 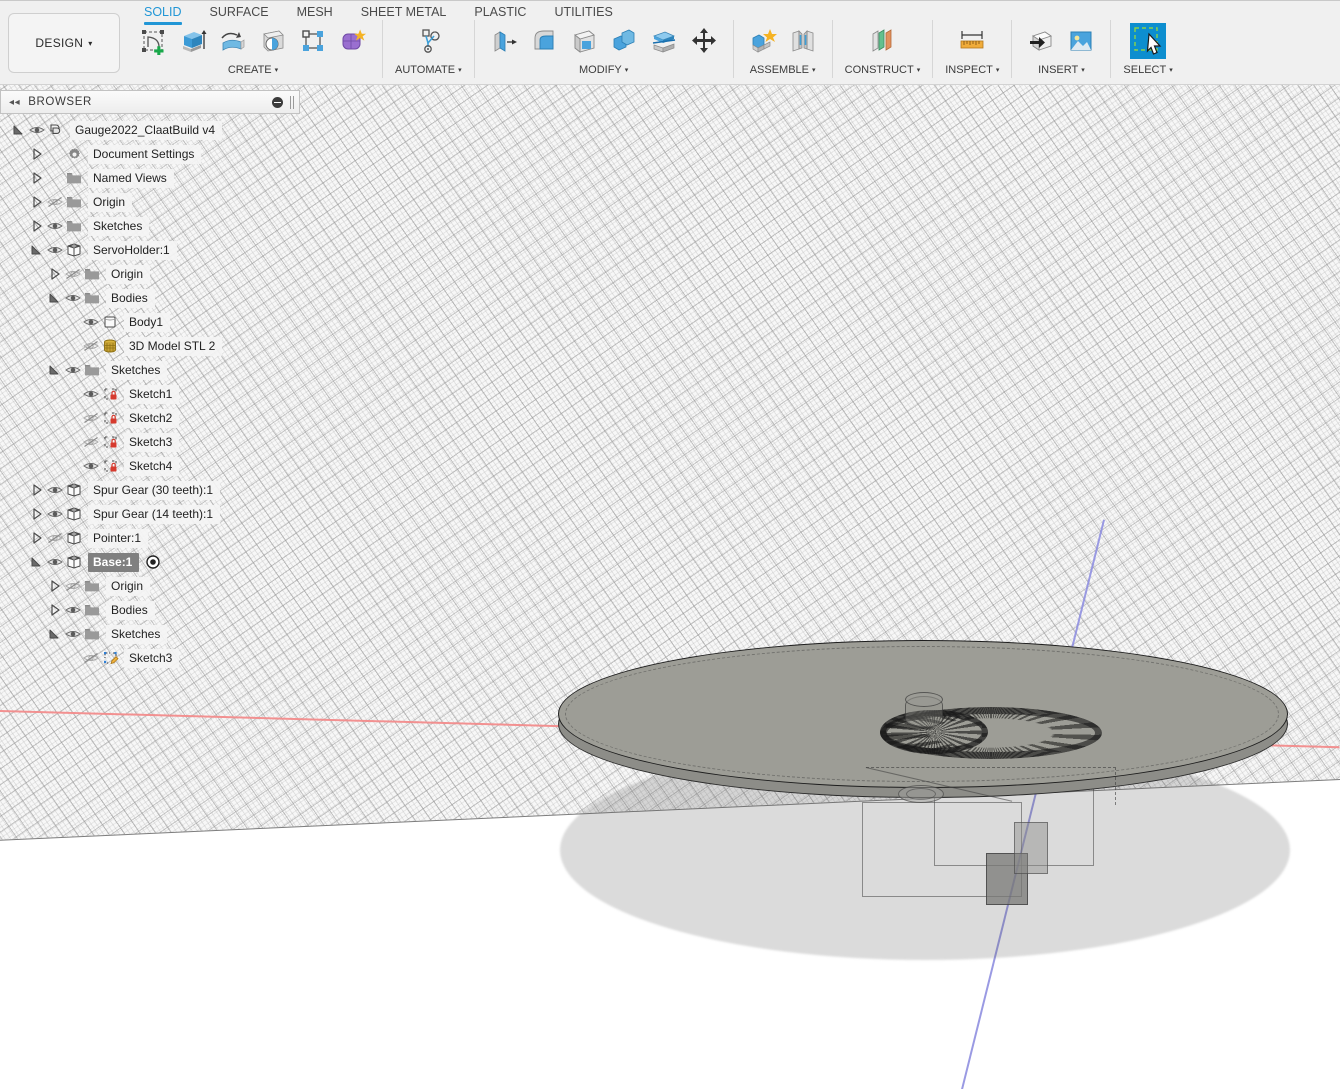 What do you see at coordinates (150, 538) in the screenshot?
I see `tree-item-pointer-1: Pointer:1` at bounding box center [150, 538].